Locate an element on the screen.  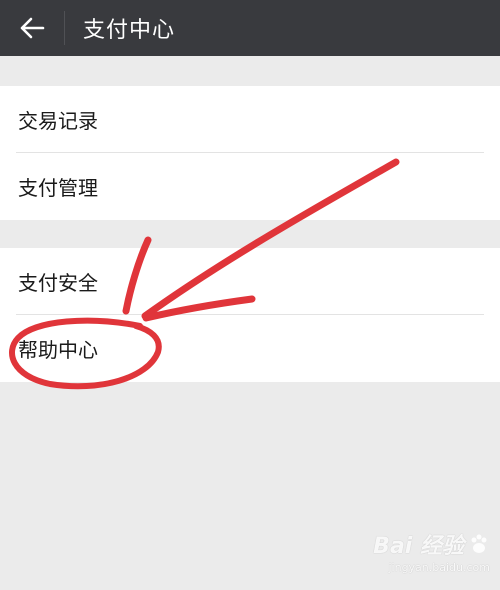
header-divider is located at coordinates (64, 28).